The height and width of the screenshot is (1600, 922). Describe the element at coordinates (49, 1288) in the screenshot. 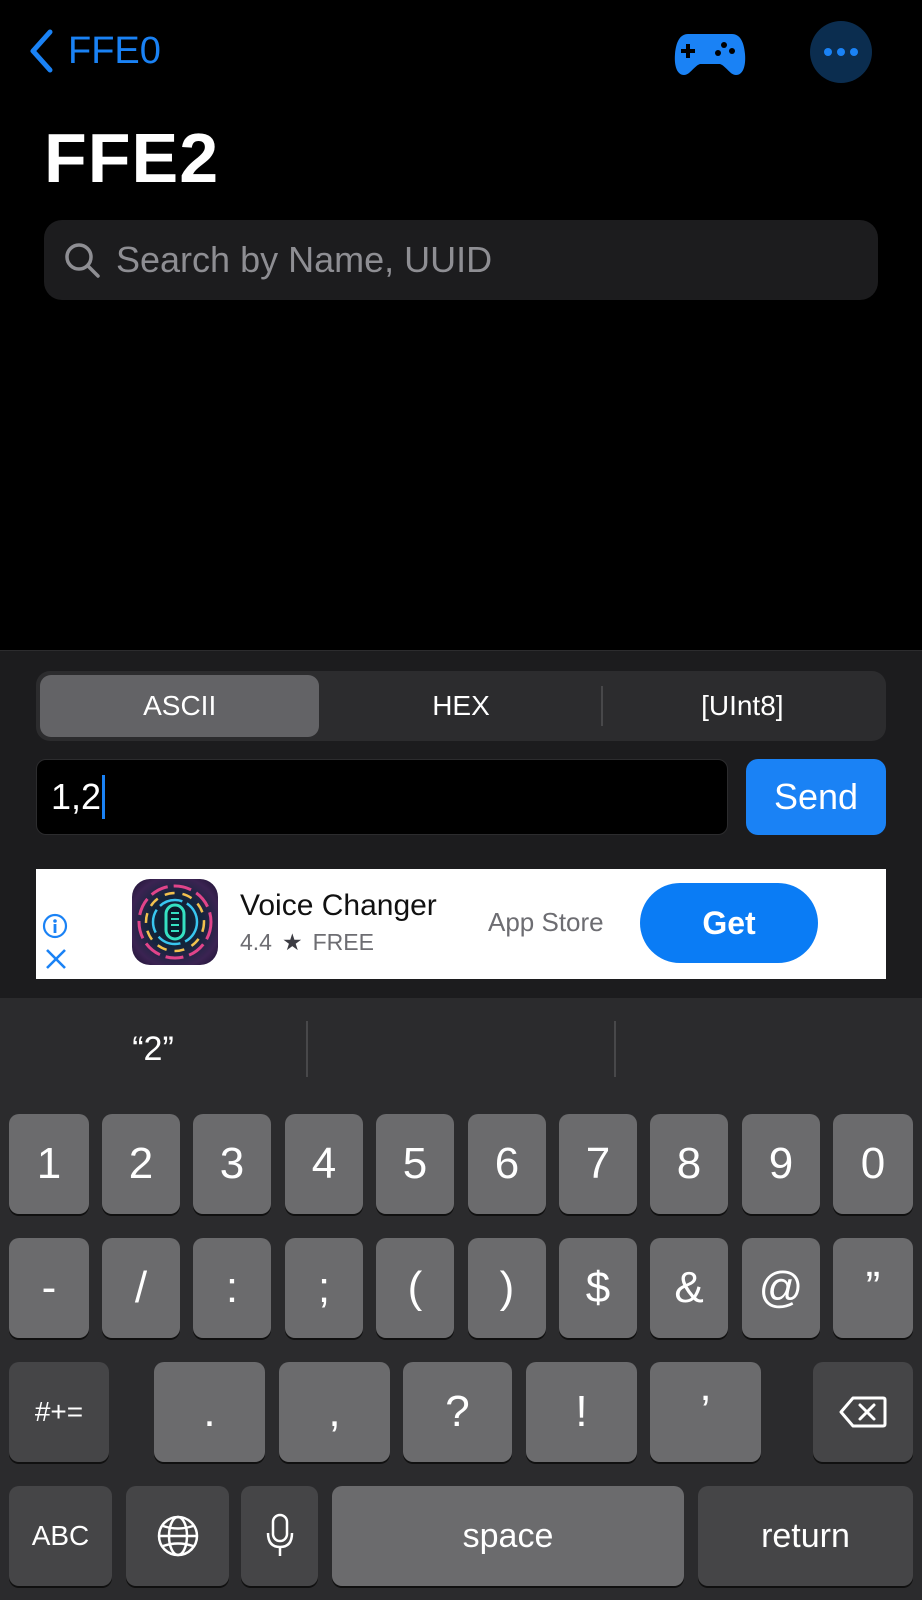

I see `key-hyphen: -` at that location.